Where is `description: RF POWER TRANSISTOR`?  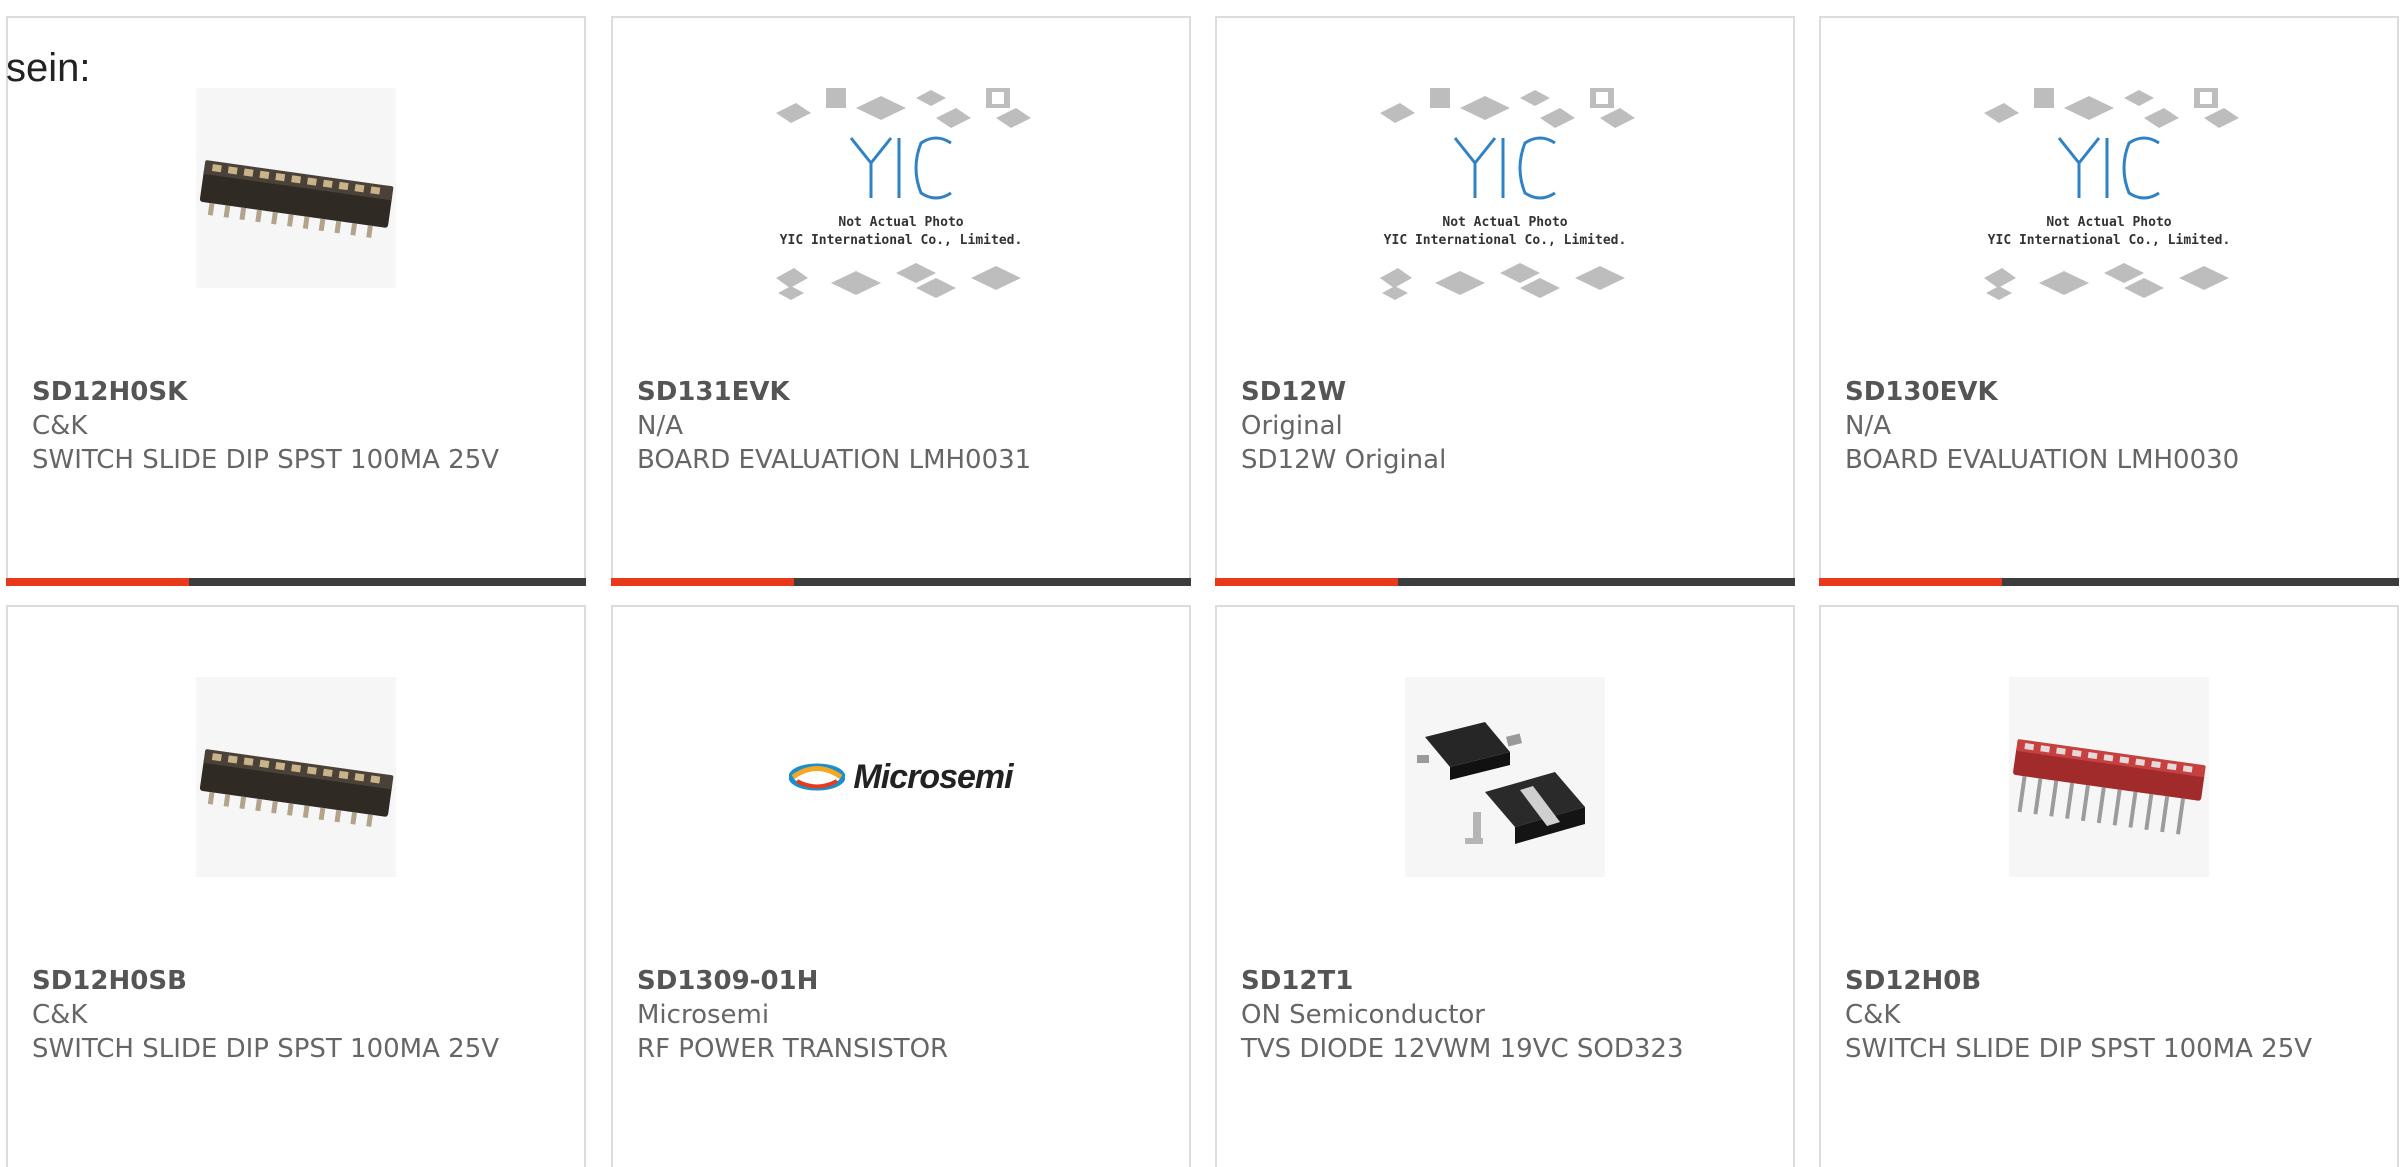
description: RF POWER TRANSISTOR is located at coordinates (793, 1049).